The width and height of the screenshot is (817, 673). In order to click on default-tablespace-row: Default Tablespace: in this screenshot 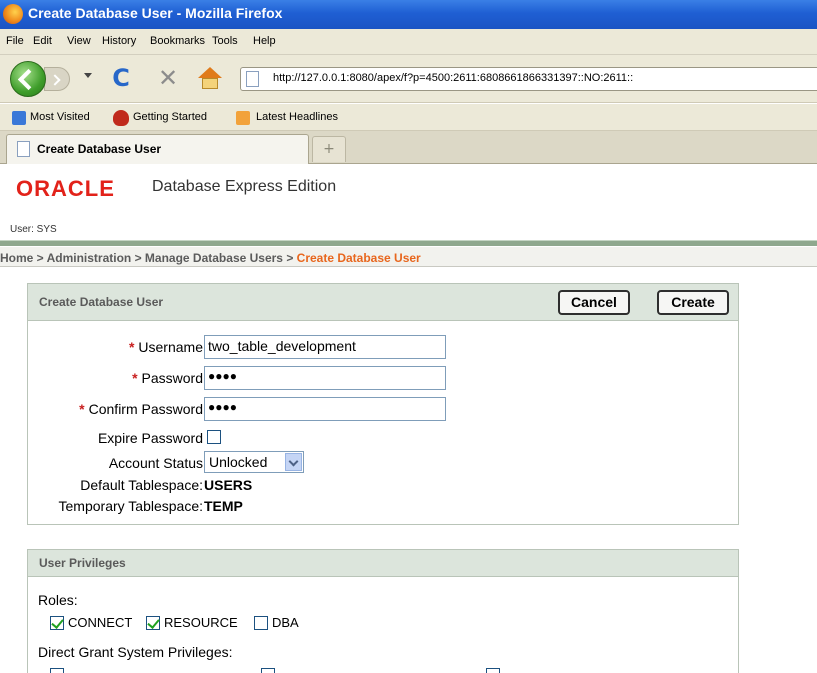, I will do `click(115, 487)`.